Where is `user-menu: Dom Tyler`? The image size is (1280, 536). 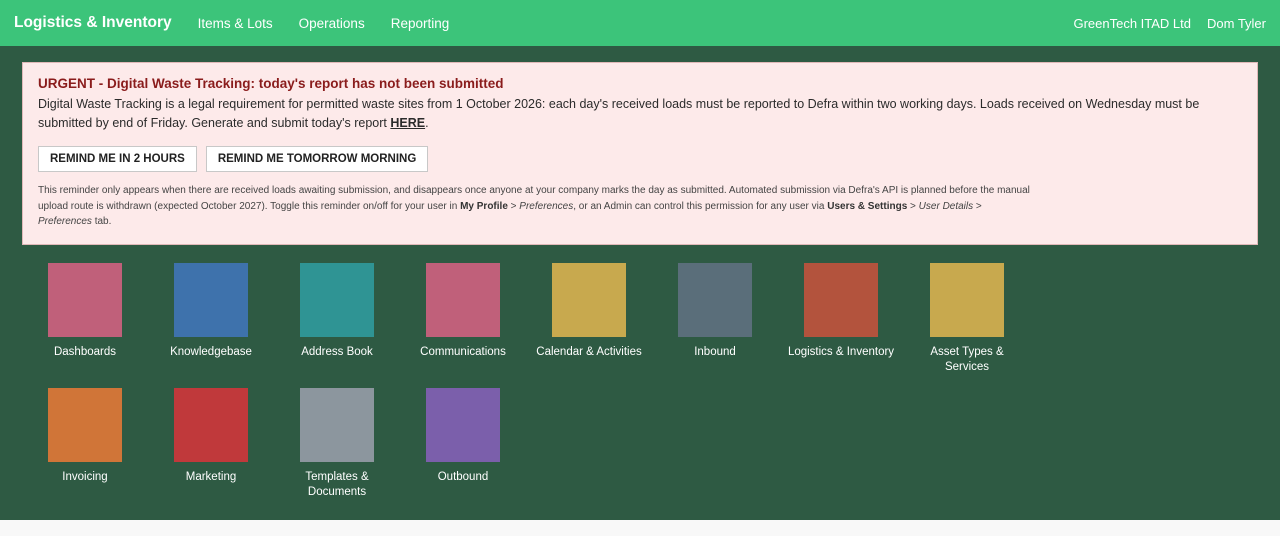 user-menu: Dom Tyler is located at coordinates (1236, 23).